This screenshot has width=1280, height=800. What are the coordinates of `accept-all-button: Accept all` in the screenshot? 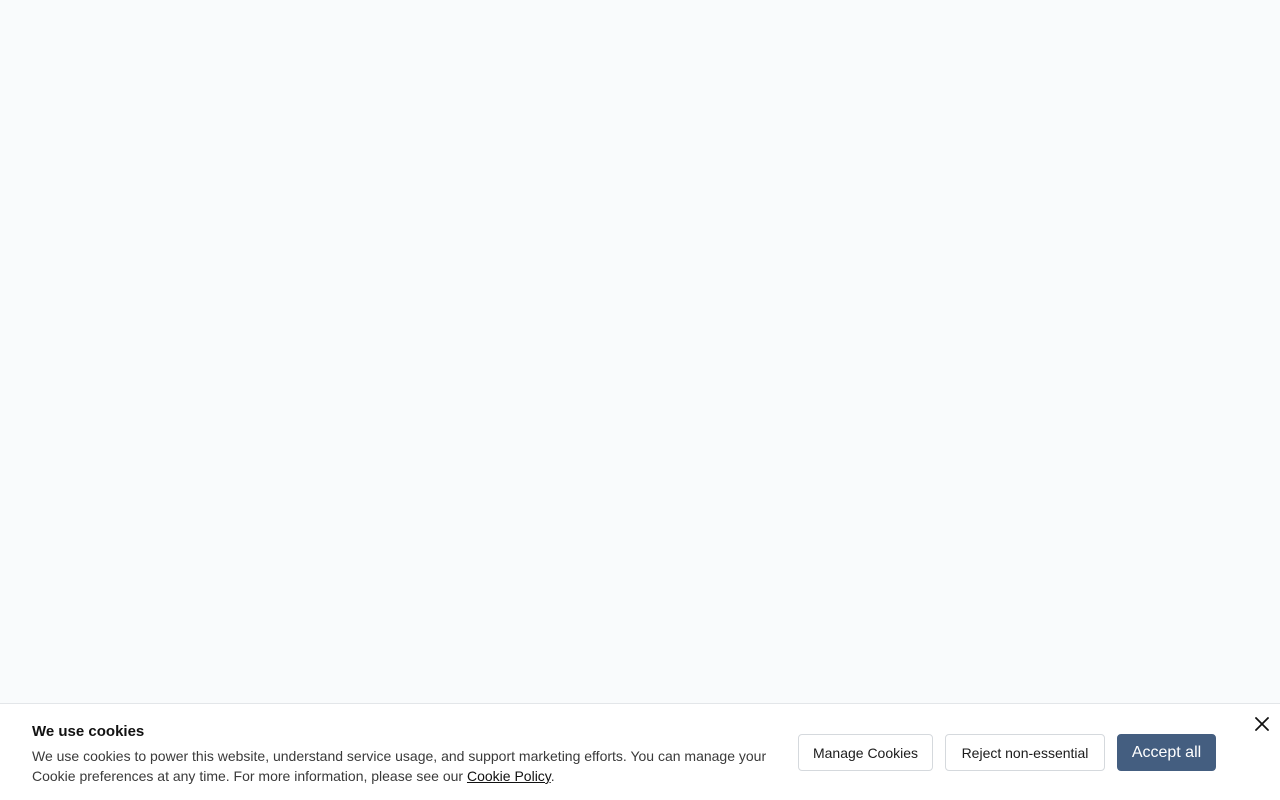 It's located at (1166, 752).